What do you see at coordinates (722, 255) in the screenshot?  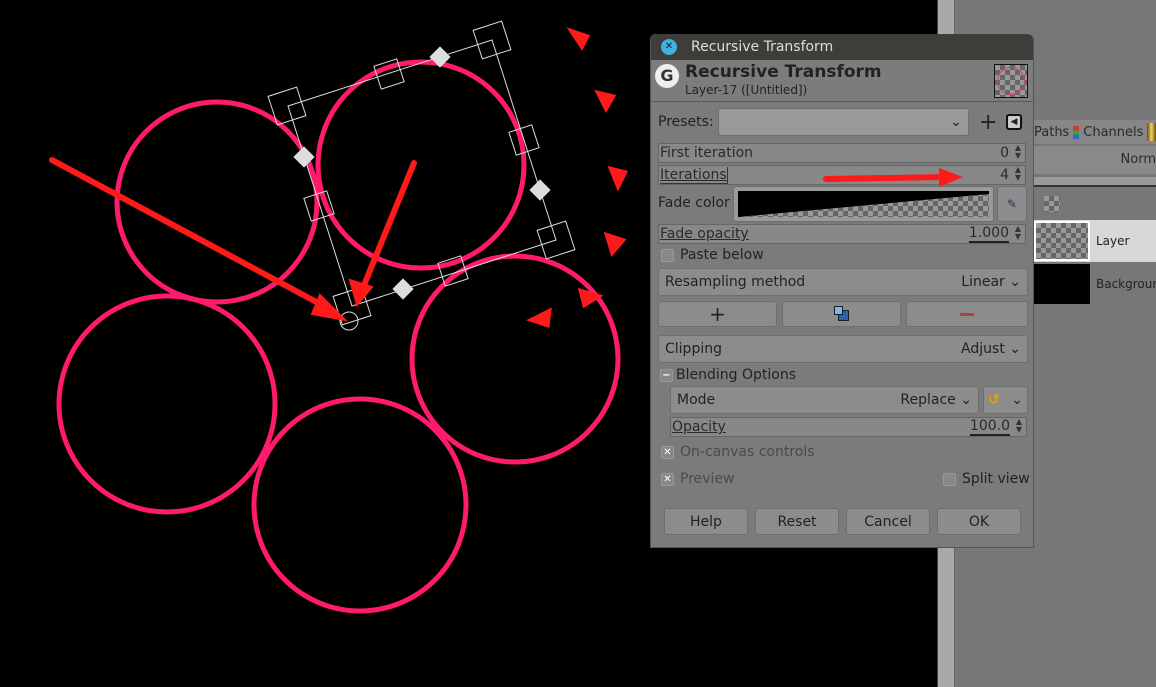 I see `paste-below-label: Paste below` at bounding box center [722, 255].